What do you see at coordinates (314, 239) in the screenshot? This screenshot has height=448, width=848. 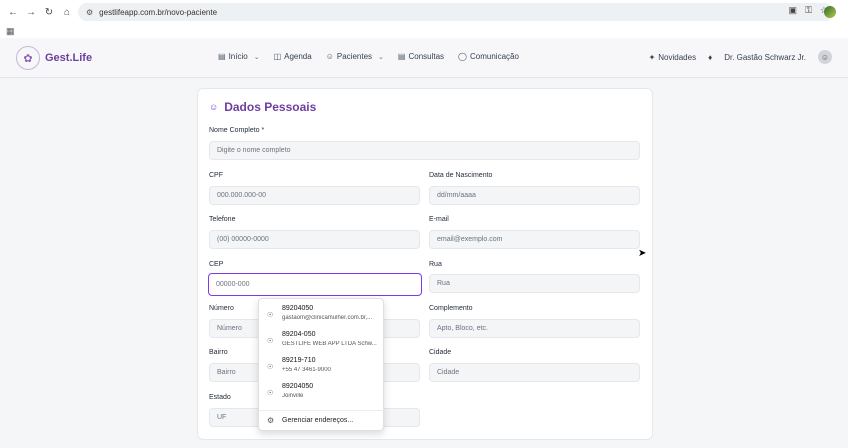 I see `telefone-input: (00) 00000-0000` at bounding box center [314, 239].